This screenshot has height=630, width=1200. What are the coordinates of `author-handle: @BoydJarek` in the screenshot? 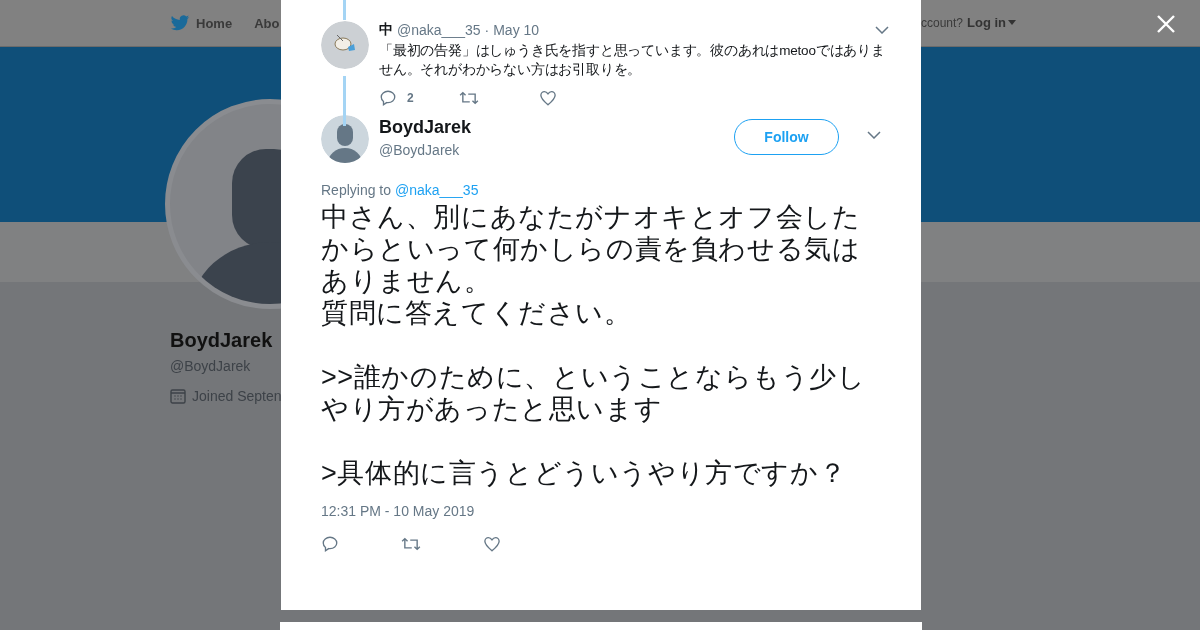 It's located at (551, 150).